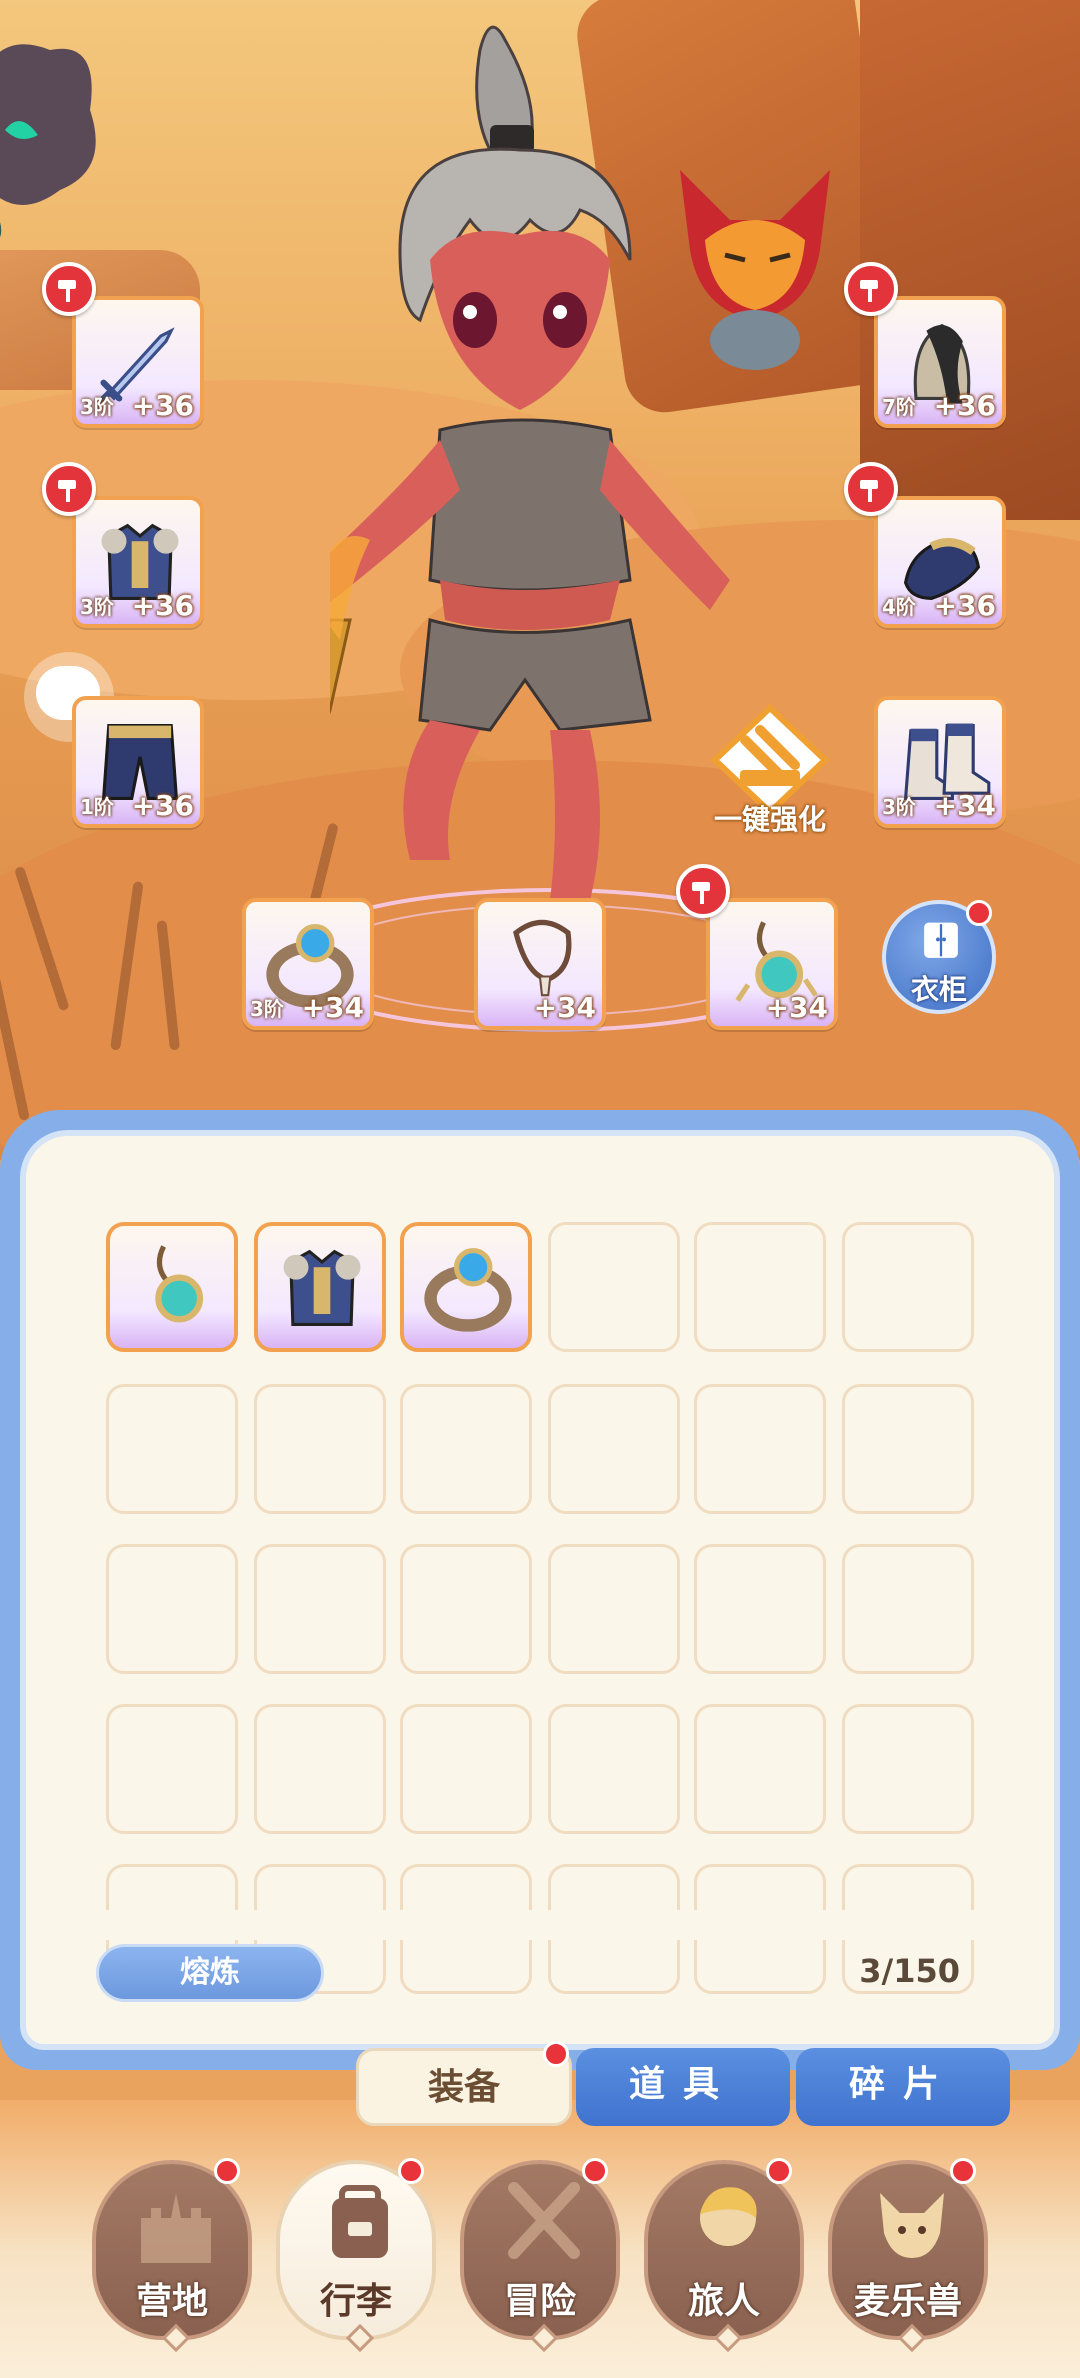  Describe the element at coordinates (728, 2216) in the screenshot. I see `traveler-icon` at that location.